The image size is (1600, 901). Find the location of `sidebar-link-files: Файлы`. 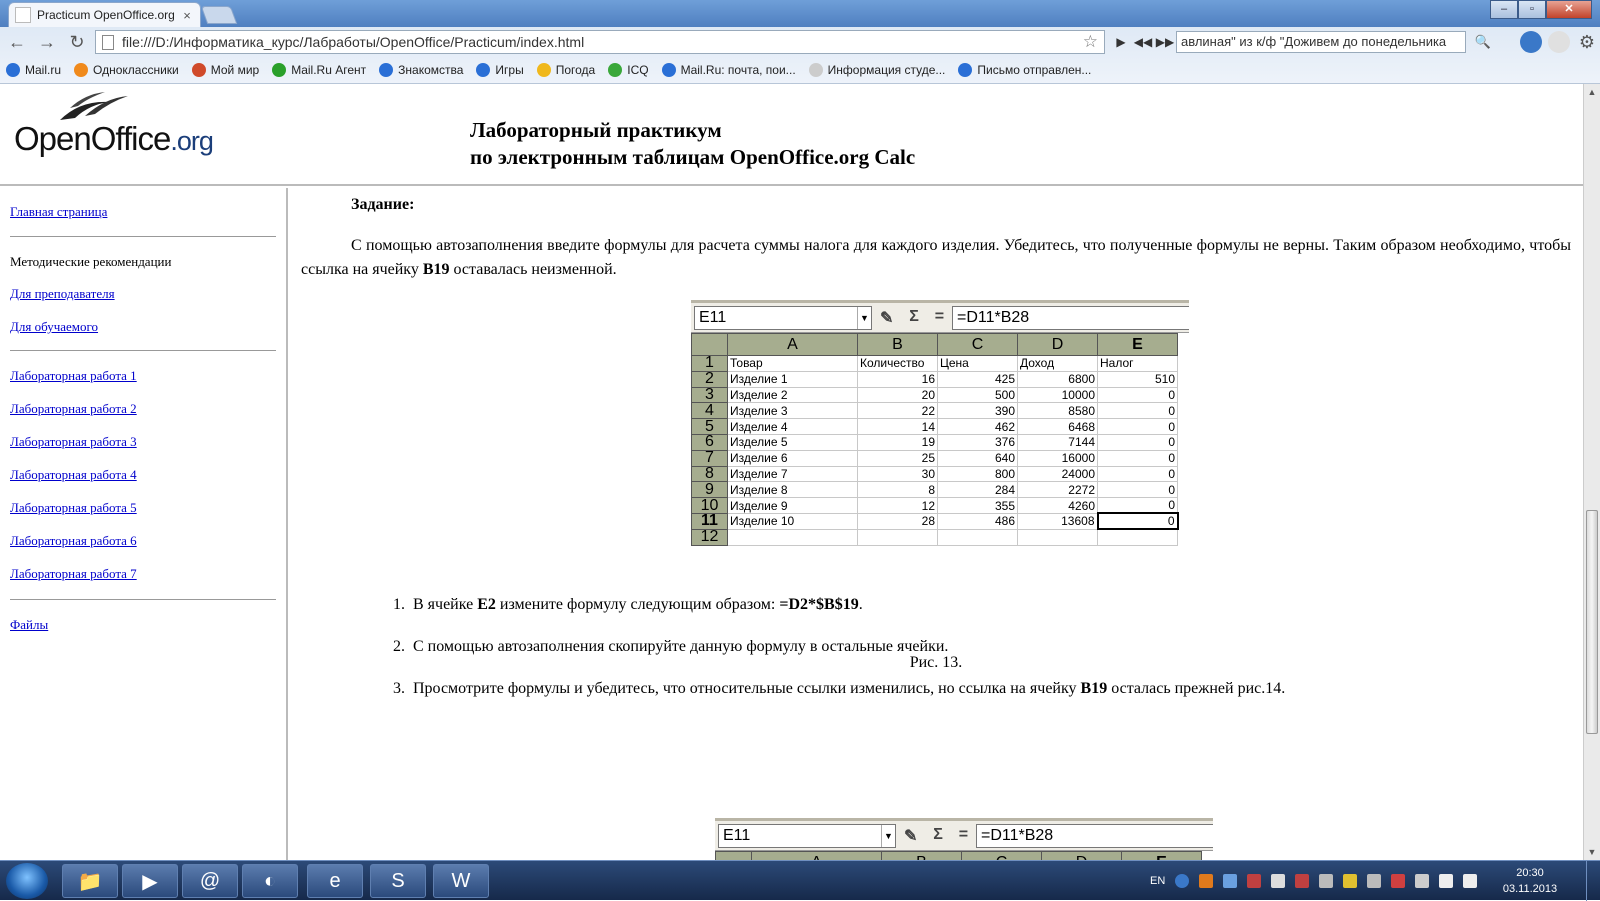

sidebar-link-files: Файлы is located at coordinates (29, 625).